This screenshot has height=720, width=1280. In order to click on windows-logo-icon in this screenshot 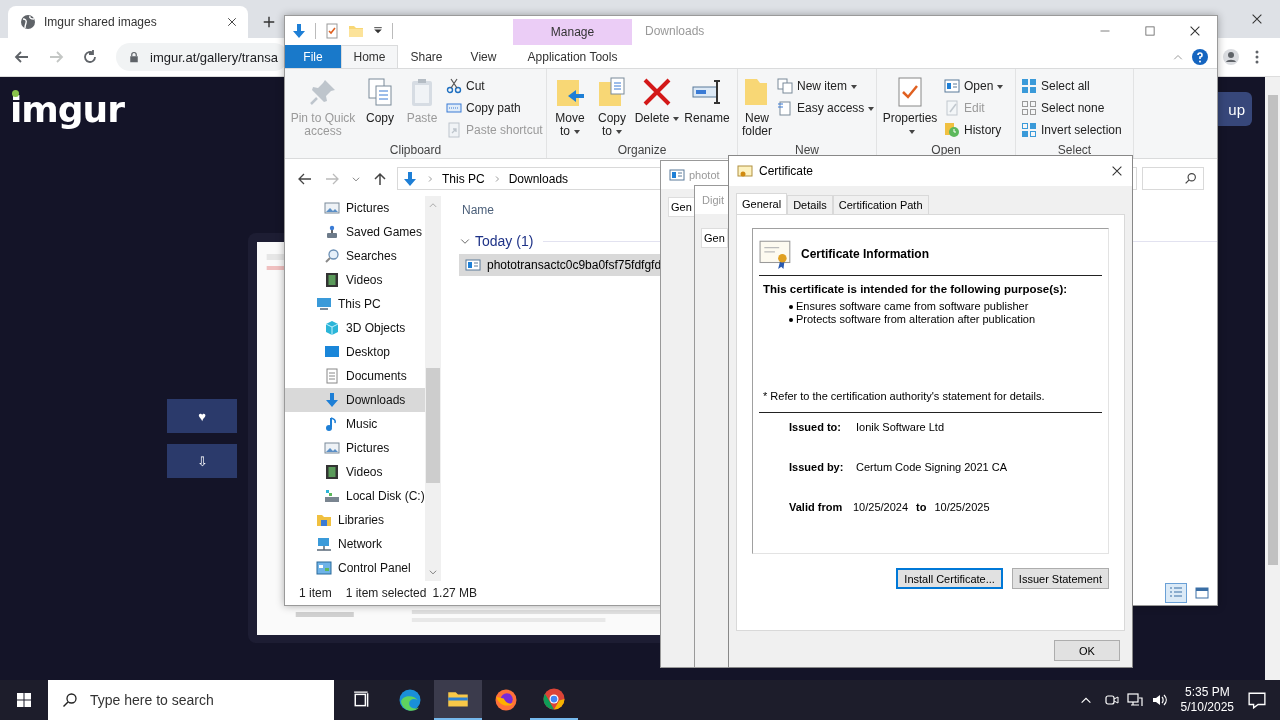, I will do `click(24, 700)`.